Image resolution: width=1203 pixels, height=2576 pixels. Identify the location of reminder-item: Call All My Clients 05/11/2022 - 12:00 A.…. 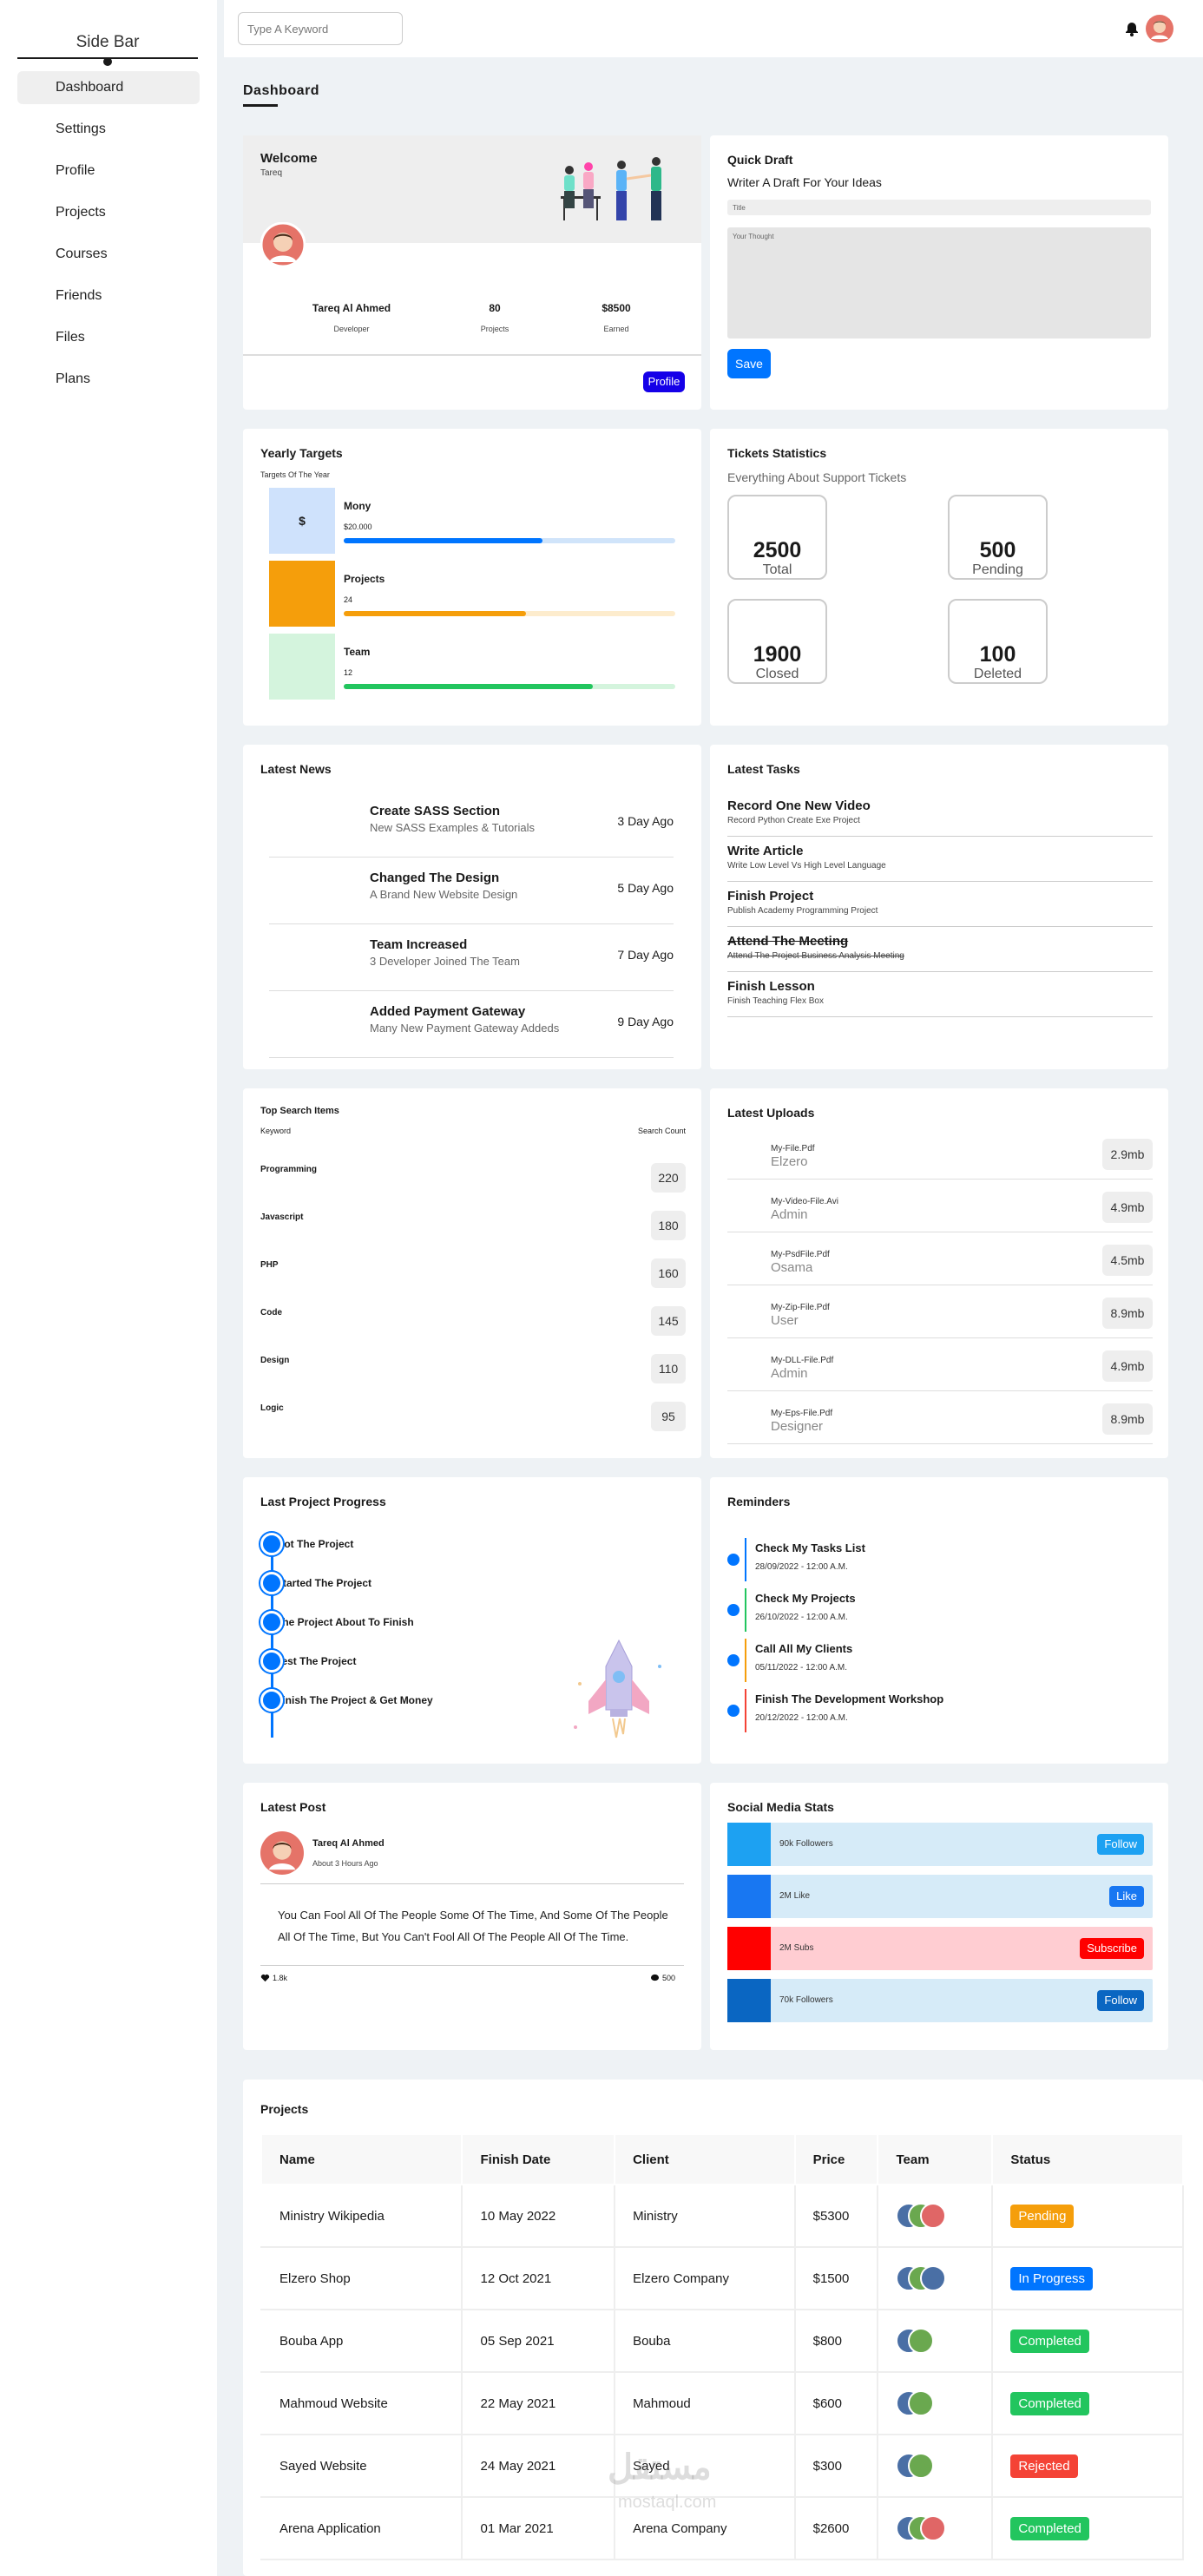
(940, 1657).